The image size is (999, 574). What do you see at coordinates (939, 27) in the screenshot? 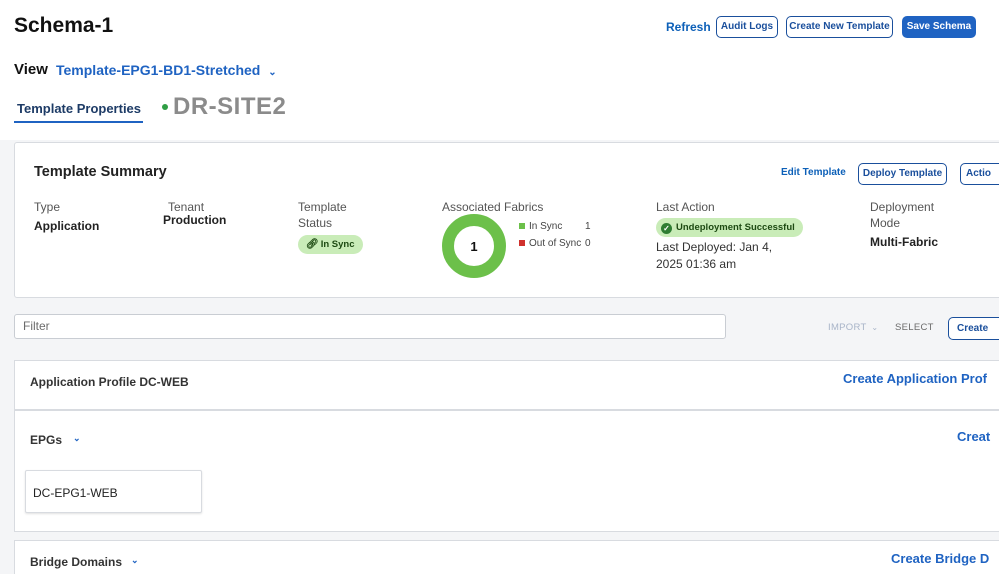
I see `save-schema-button: Save Schema` at bounding box center [939, 27].